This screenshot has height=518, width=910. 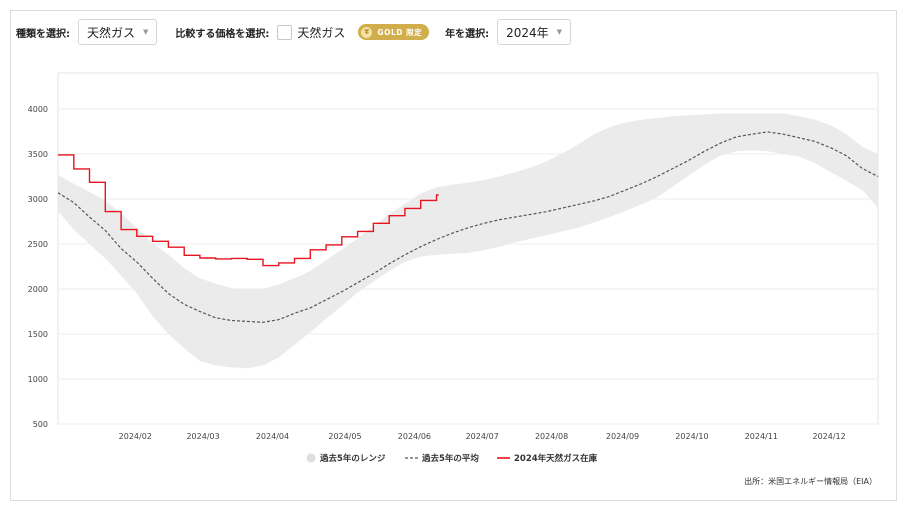 I want to click on x-tick-label: 2024/04, so click(x=272, y=436).